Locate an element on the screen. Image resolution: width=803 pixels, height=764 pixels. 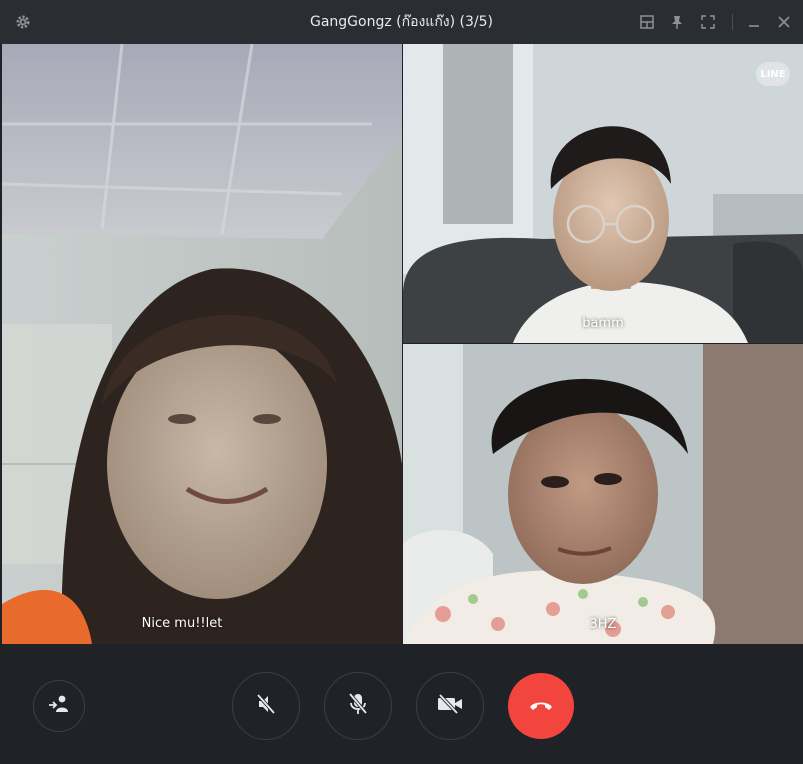
screen-share-button is located at coordinates (59, 706).